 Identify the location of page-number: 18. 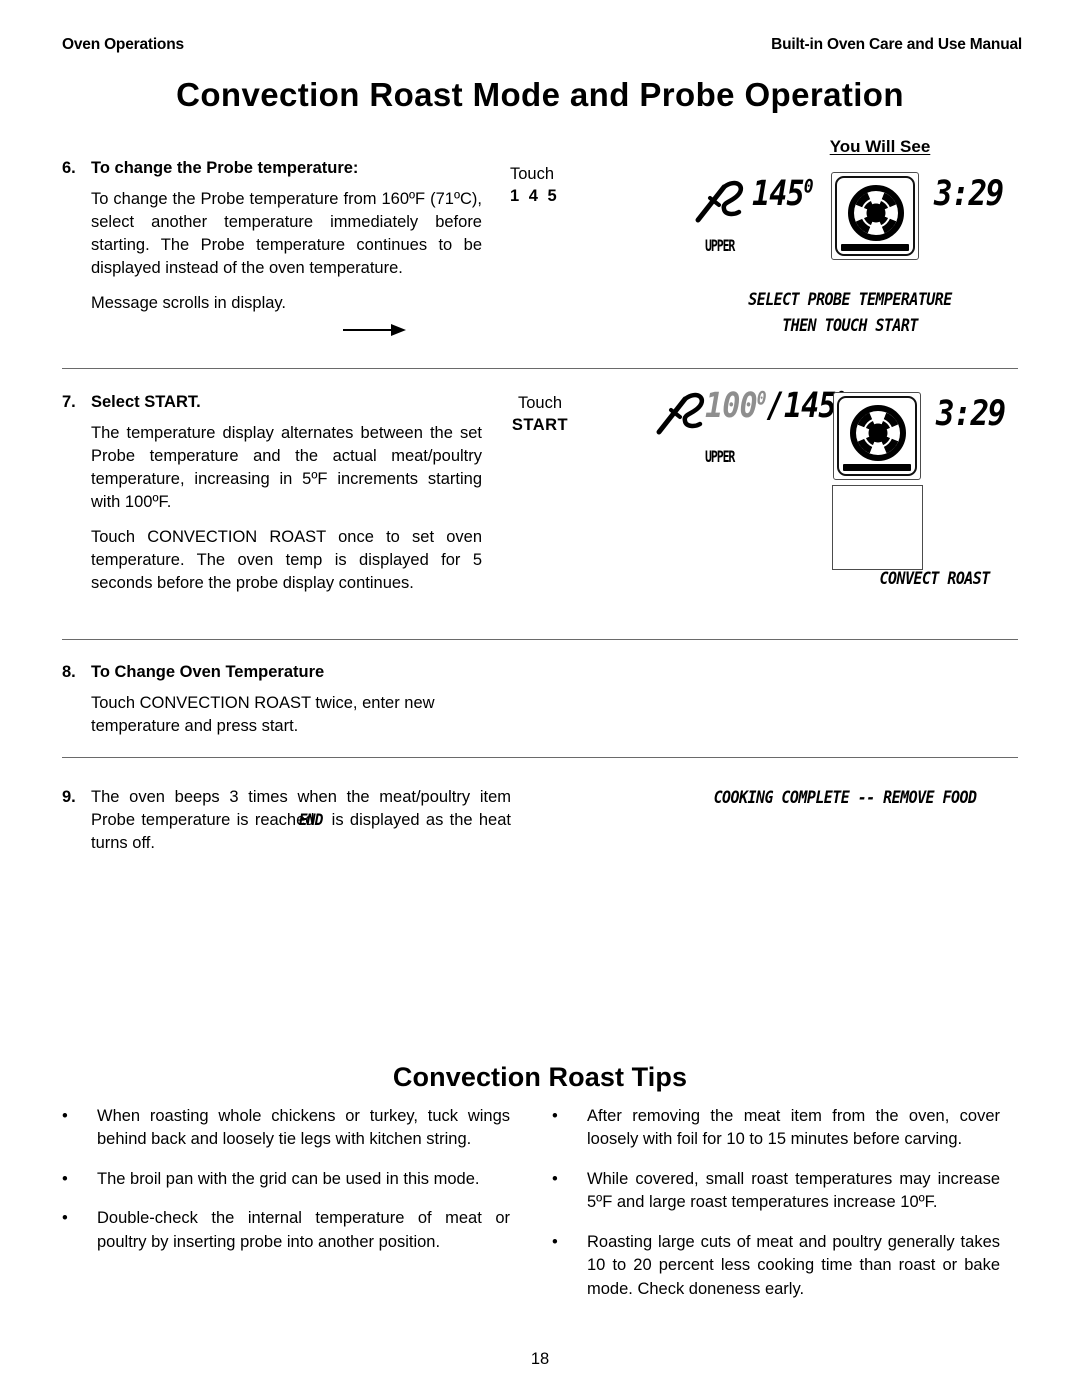
(540, 1359).